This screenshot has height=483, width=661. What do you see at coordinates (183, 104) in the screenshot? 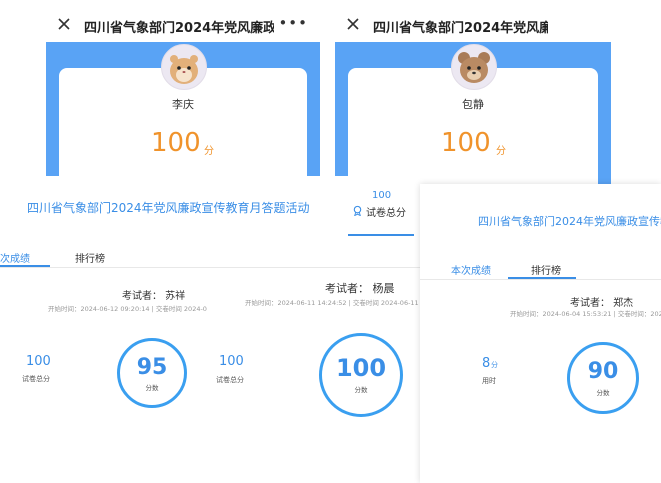
I see `user-name: 李庆` at bounding box center [183, 104].